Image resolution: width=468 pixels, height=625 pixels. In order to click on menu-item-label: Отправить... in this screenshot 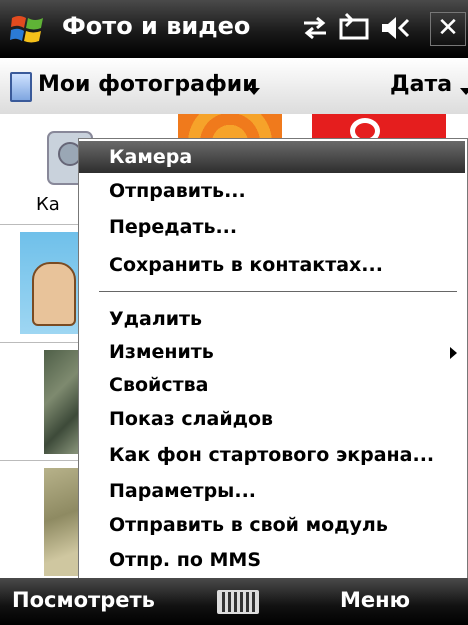, I will do `click(177, 191)`.